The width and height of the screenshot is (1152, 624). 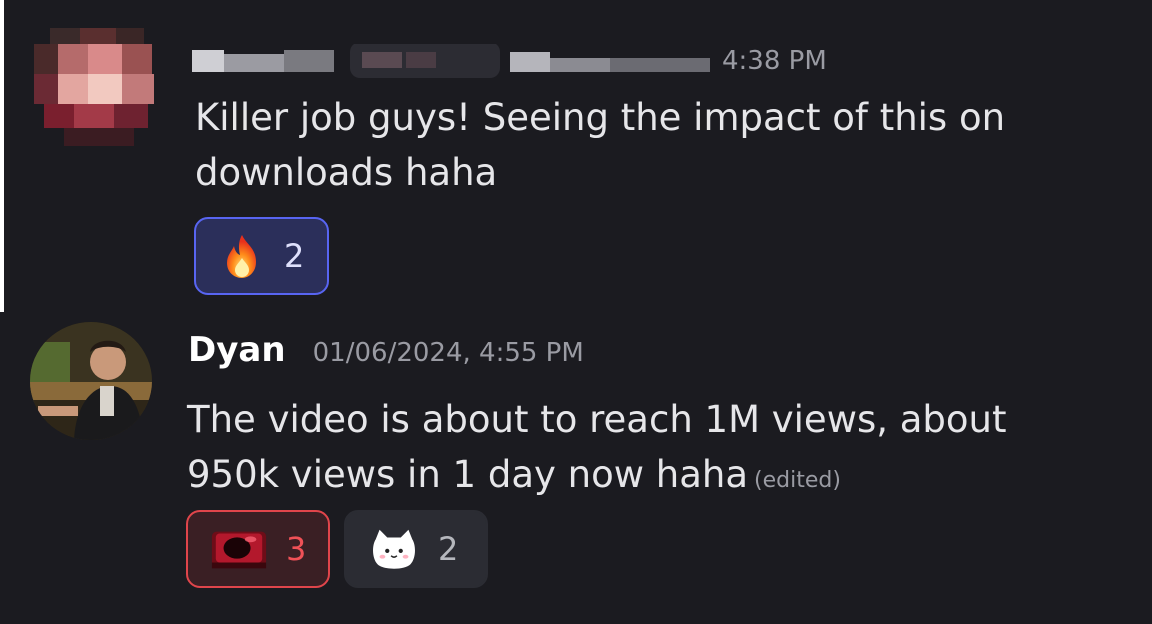 I want to click on message-header: Dyan 01/06/2024, 4:55 PM, so click(x=386, y=355).